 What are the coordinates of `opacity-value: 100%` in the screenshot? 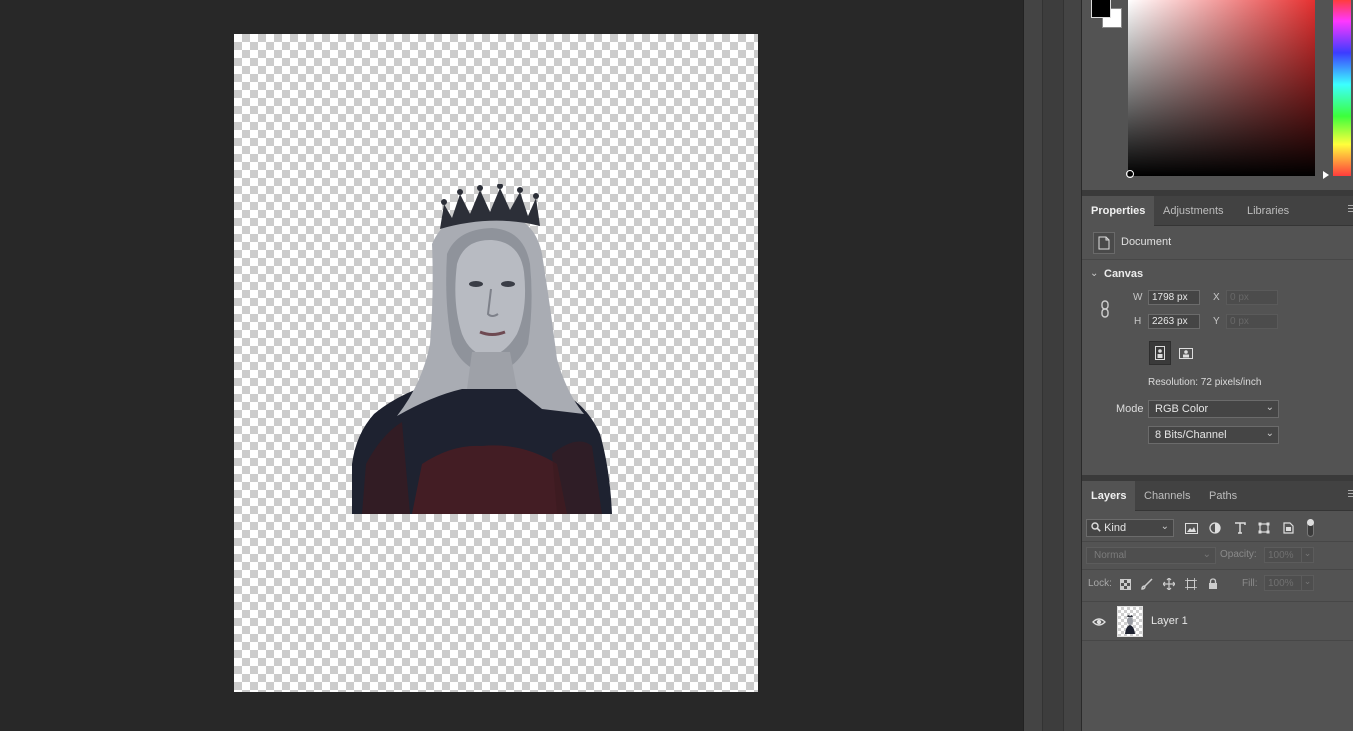 It's located at (1281, 555).